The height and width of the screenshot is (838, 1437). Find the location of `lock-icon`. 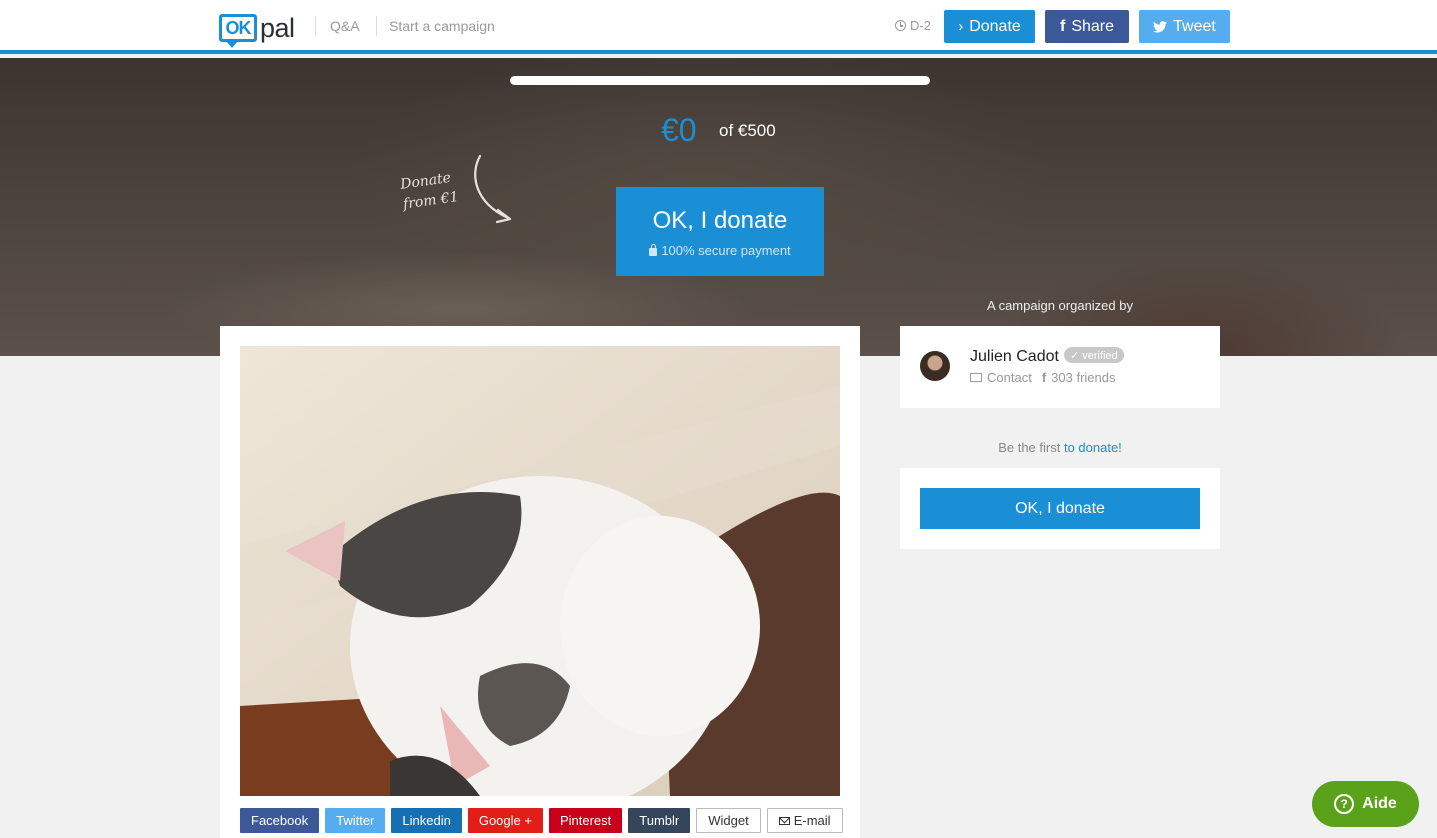

lock-icon is located at coordinates (653, 249).